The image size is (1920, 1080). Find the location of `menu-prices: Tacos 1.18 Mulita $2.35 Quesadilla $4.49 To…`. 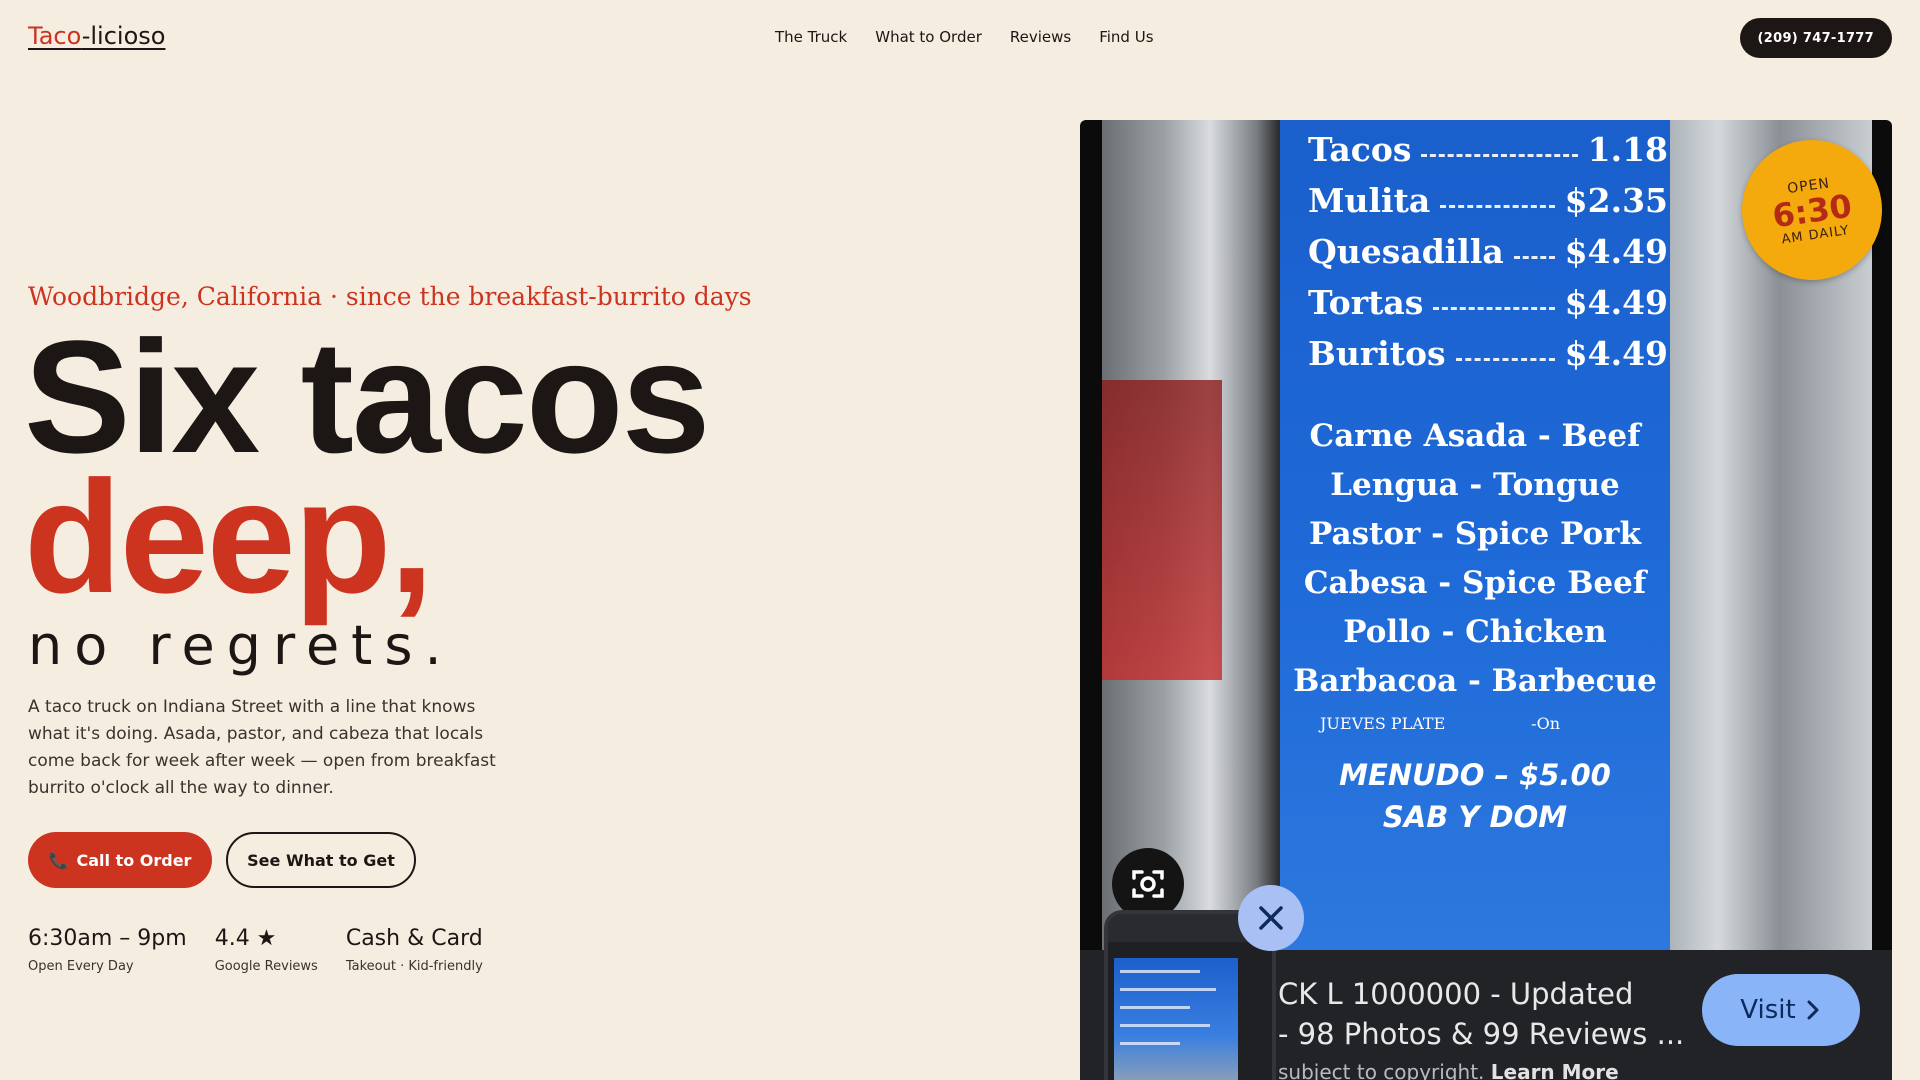

menu-prices: Tacos 1.18 Mulita $2.35 Quesadilla $4.49 To… is located at coordinates (1488, 251).